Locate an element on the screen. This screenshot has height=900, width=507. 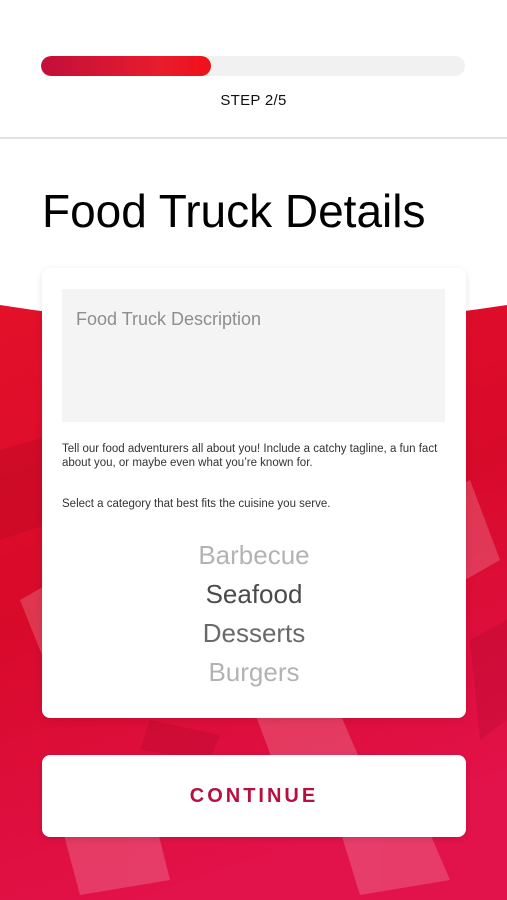
category-option: Desserts is located at coordinates (254, 633).